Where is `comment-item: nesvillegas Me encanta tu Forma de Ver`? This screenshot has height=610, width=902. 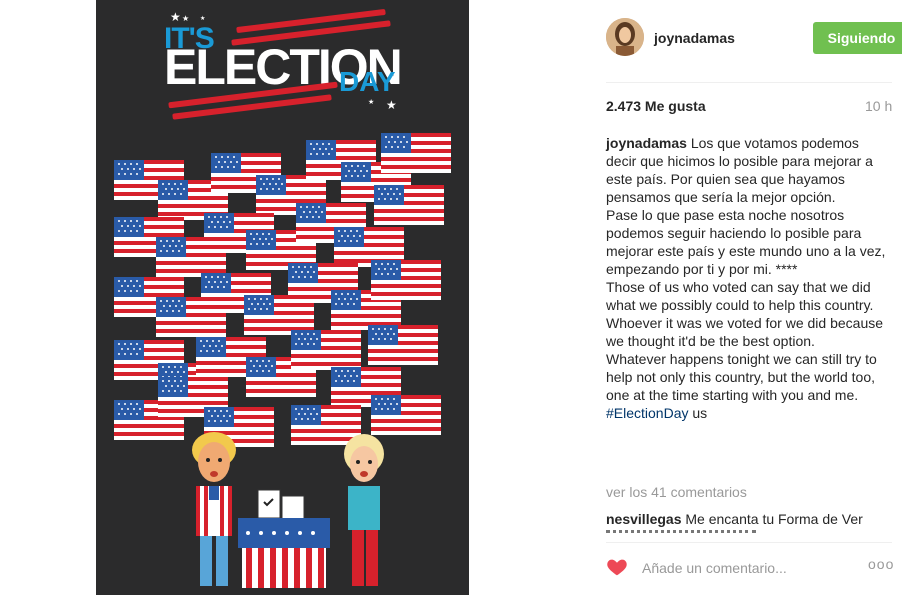 comment-item: nesvillegas Me encanta tu Forma de Ver is located at coordinates (747, 519).